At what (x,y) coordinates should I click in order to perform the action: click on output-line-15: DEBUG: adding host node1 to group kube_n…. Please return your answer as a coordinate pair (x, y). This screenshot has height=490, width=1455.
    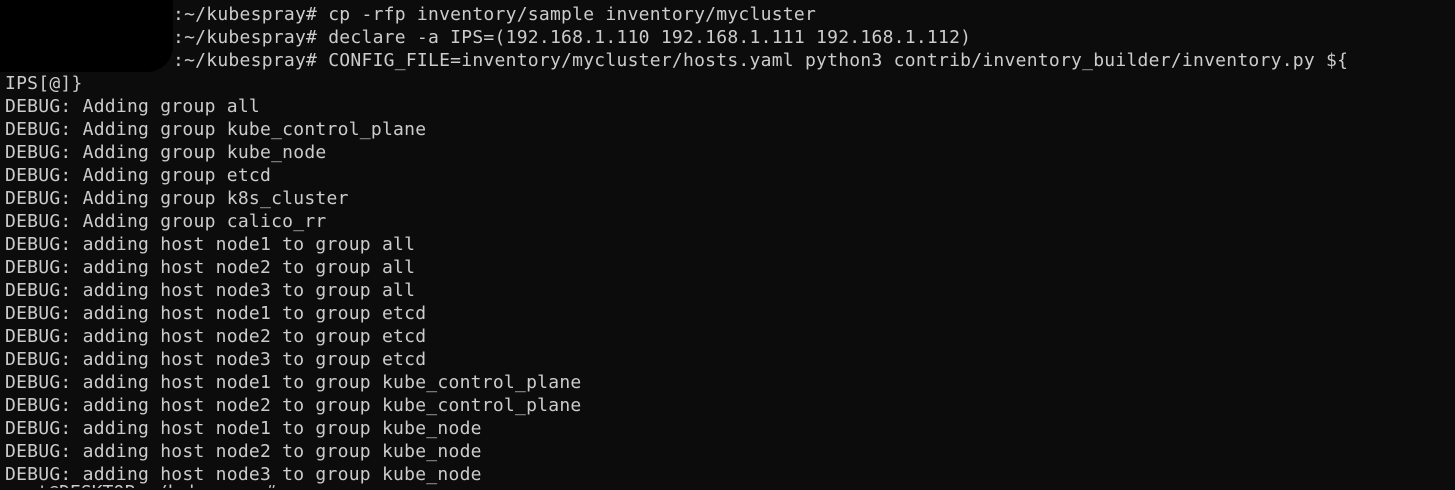
    Looking at the image, I should click on (243, 428).